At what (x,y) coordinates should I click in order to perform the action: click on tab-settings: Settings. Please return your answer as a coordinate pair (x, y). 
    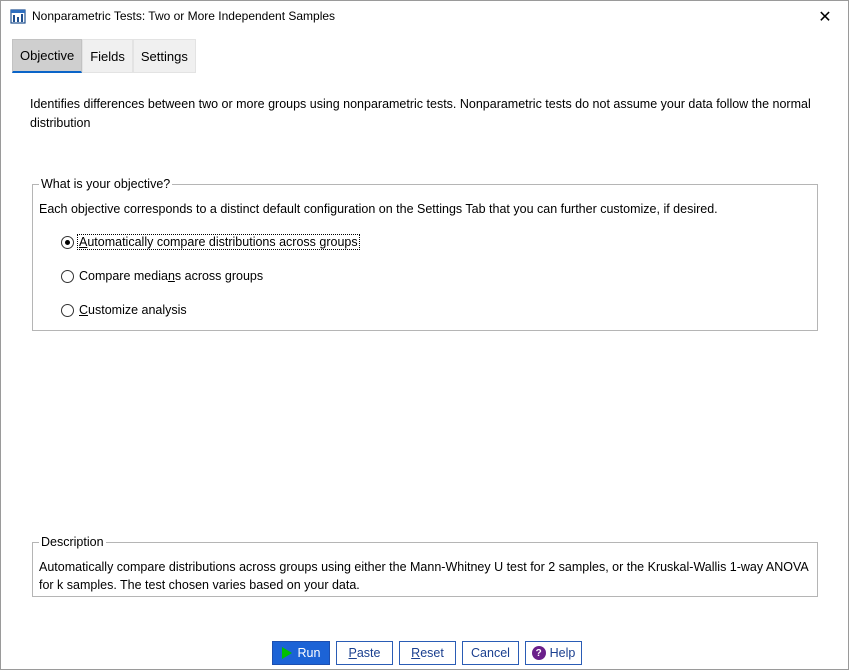
    Looking at the image, I should click on (164, 56).